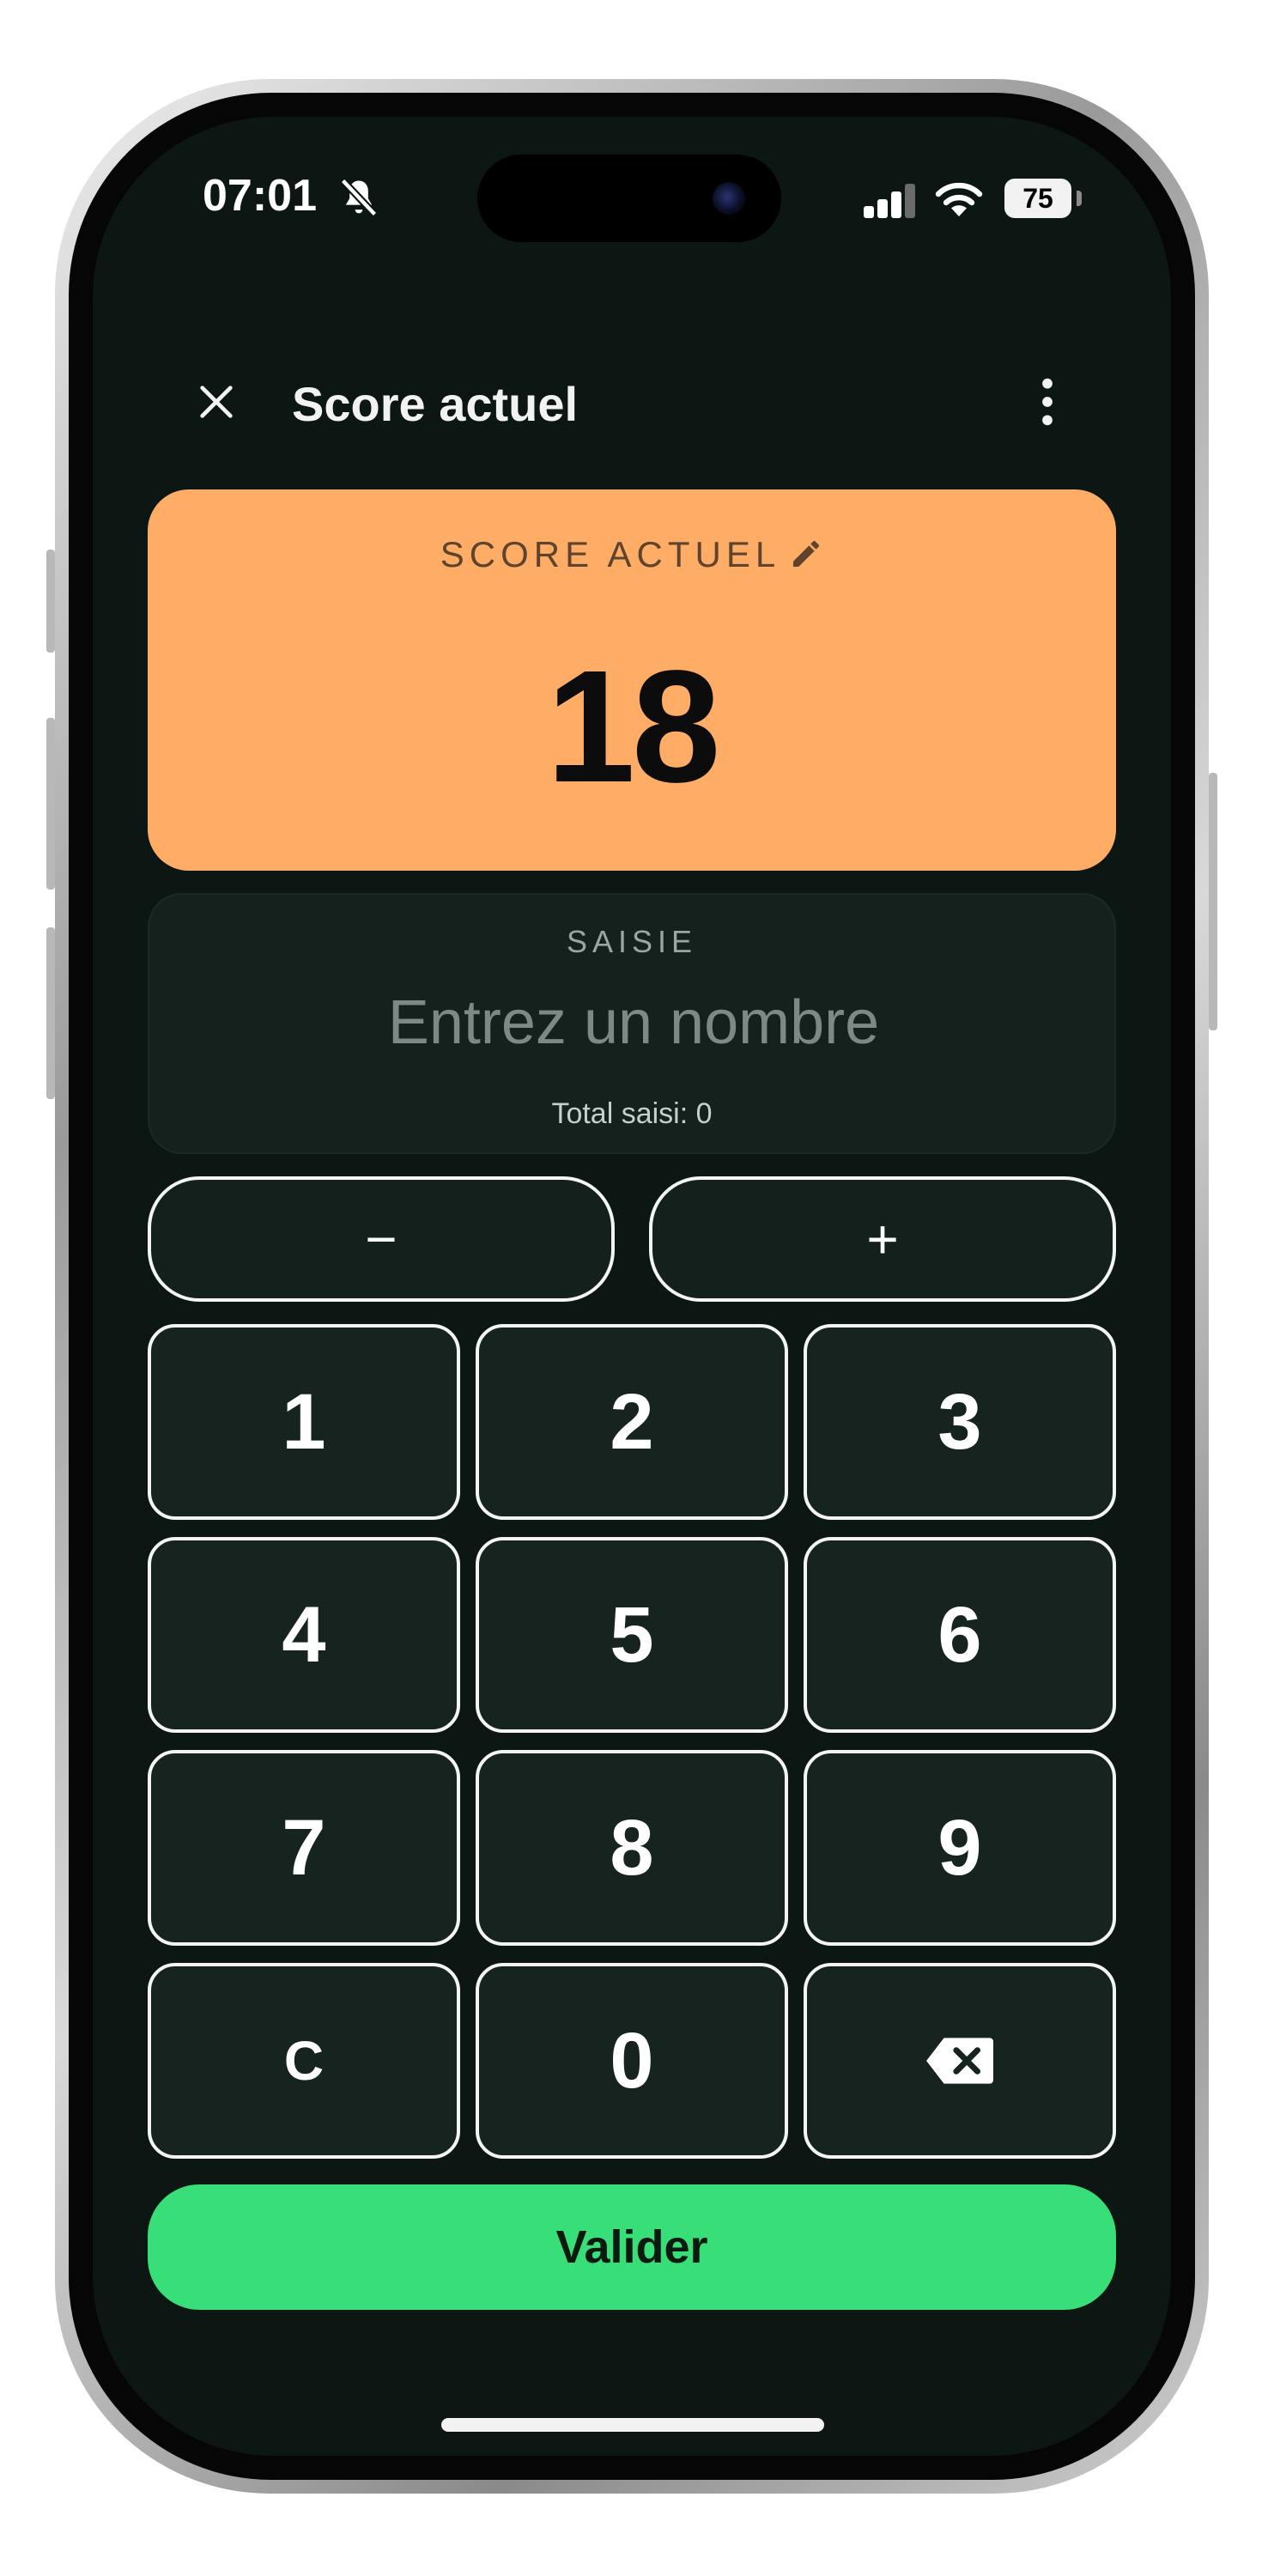 This screenshot has height=2576, width=1262. I want to click on score-label-row: SCORE ACTUEL, so click(632, 554).